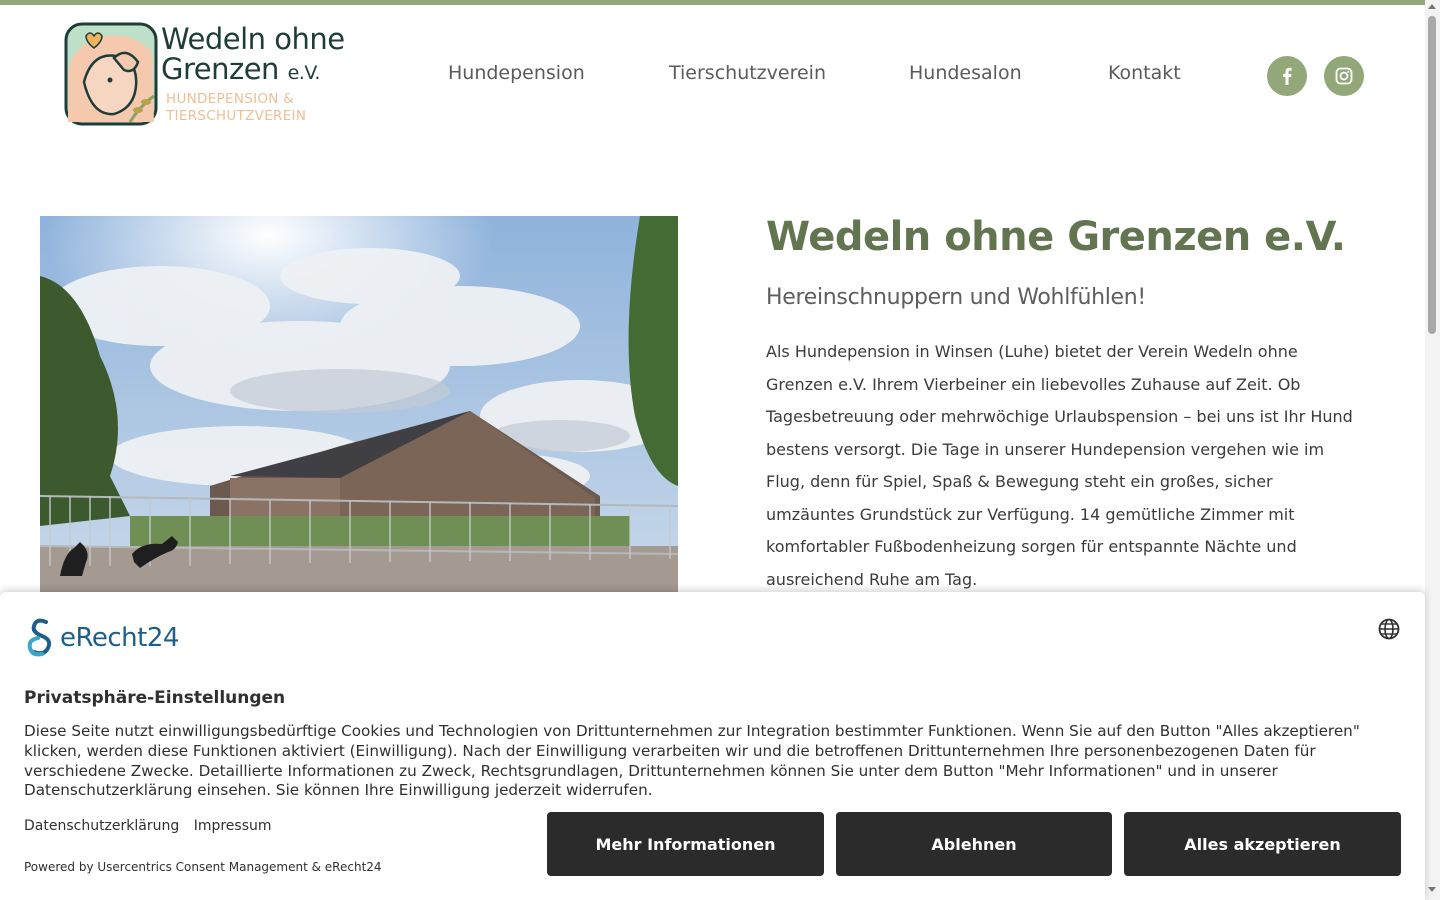 This screenshot has width=1440, height=900. What do you see at coordinates (1432, 175) in the screenshot?
I see `scrollbar-thumb` at bounding box center [1432, 175].